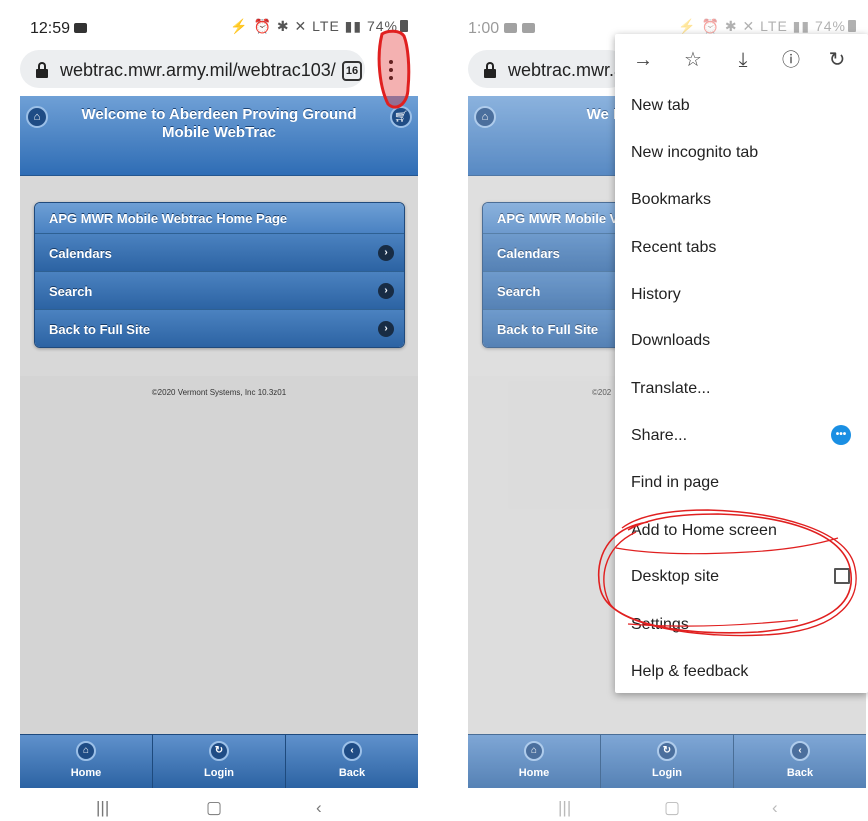 The width and height of the screenshot is (868, 821). I want to click on star-icon: ☆, so click(693, 60).